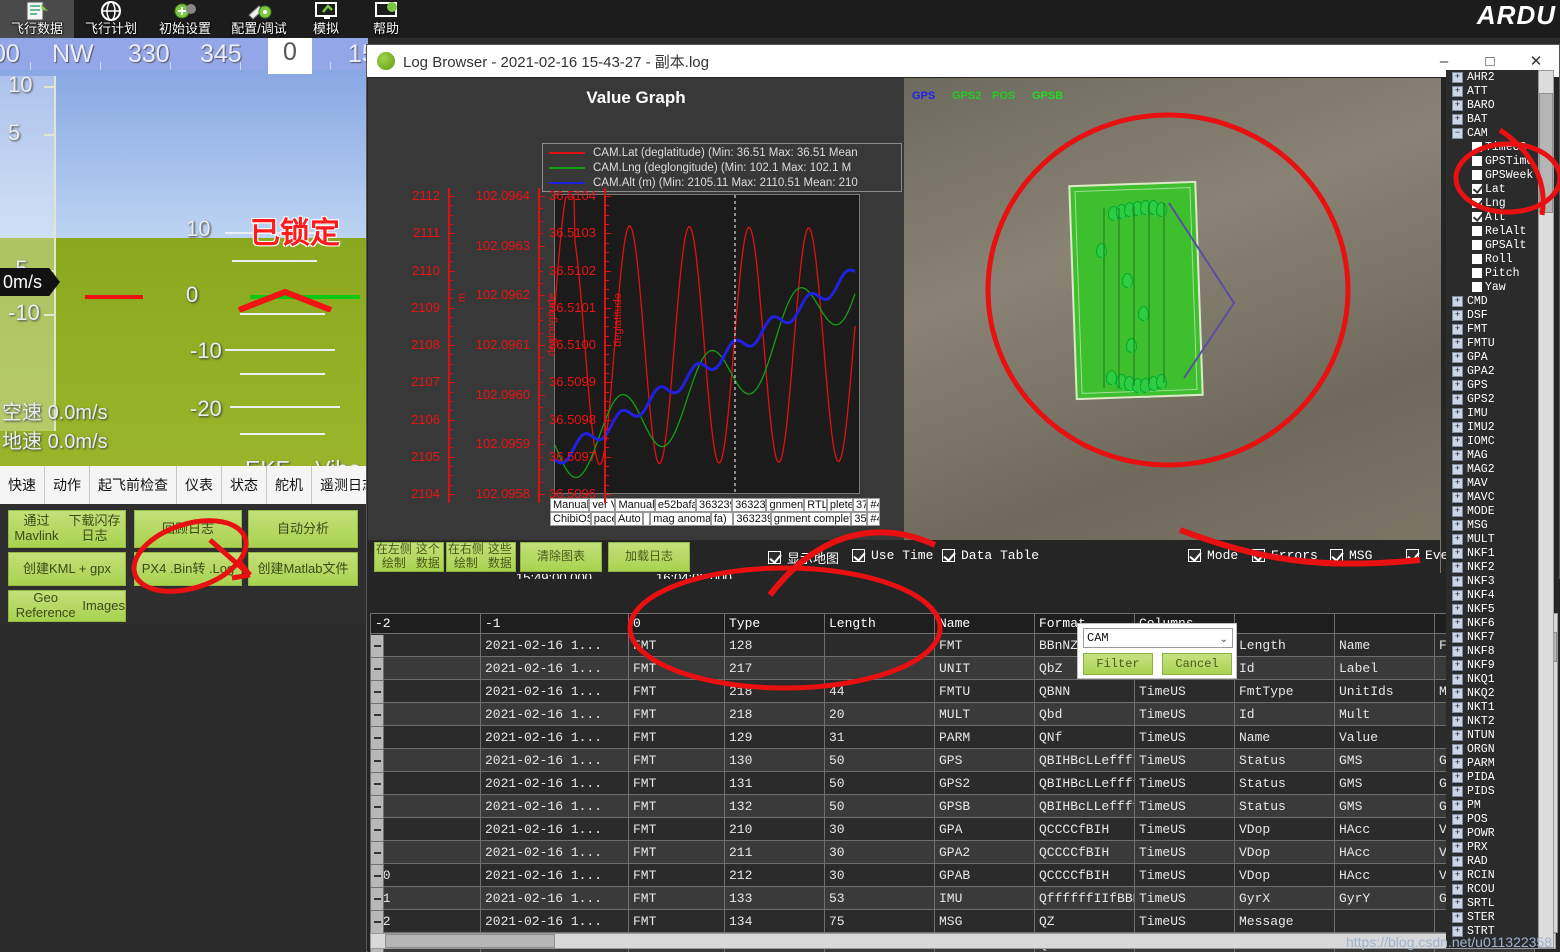 The width and height of the screenshot is (1560, 952). What do you see at coordinates (1498, 819) in the screenshot?
I see `tree-group-pos: + POS` at bounding box center [1498, 819].